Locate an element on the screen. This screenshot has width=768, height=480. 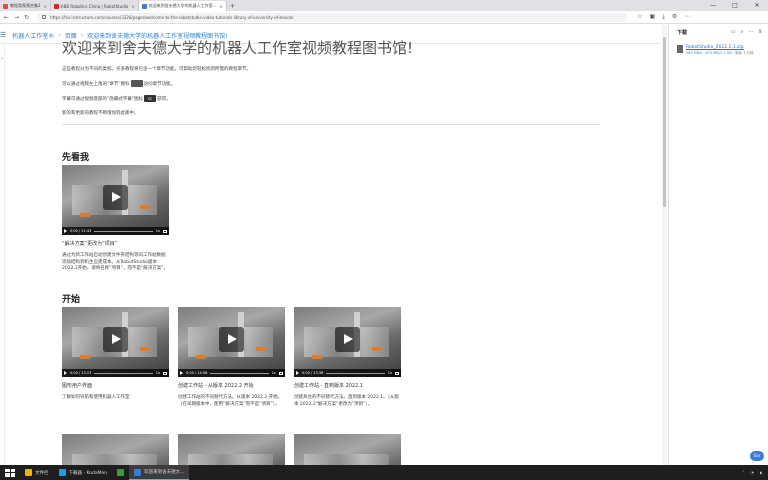
page-scrollbar is located at coordinates (664, 245).